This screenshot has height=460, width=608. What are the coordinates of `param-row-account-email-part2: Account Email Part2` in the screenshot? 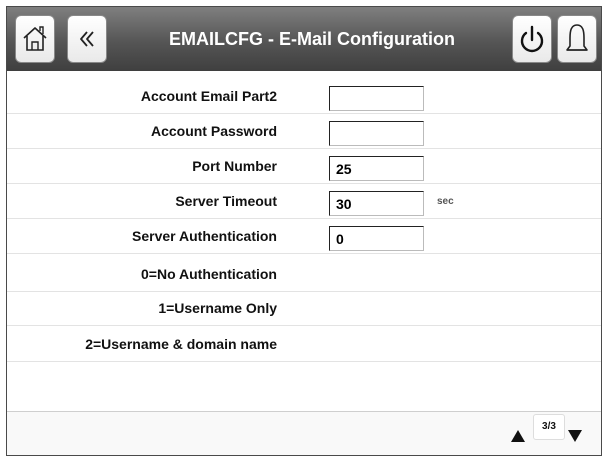 It's located at (304, 96).